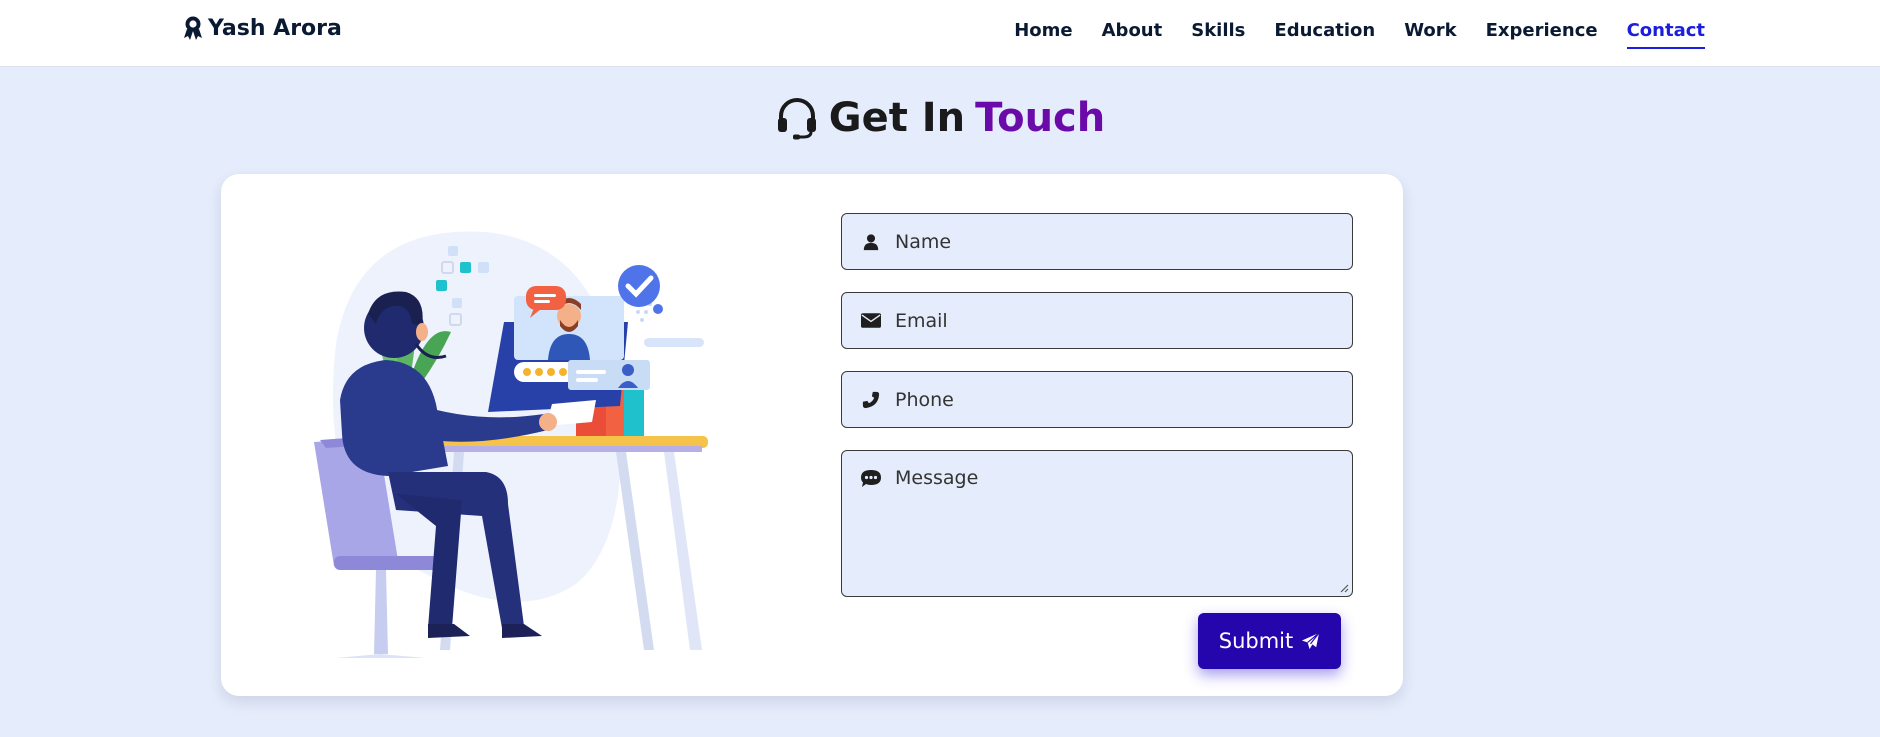 Image resolution: width=1880 pixels, height=737 pixels. I want to click on award-badge-icon, so click(193, 28).